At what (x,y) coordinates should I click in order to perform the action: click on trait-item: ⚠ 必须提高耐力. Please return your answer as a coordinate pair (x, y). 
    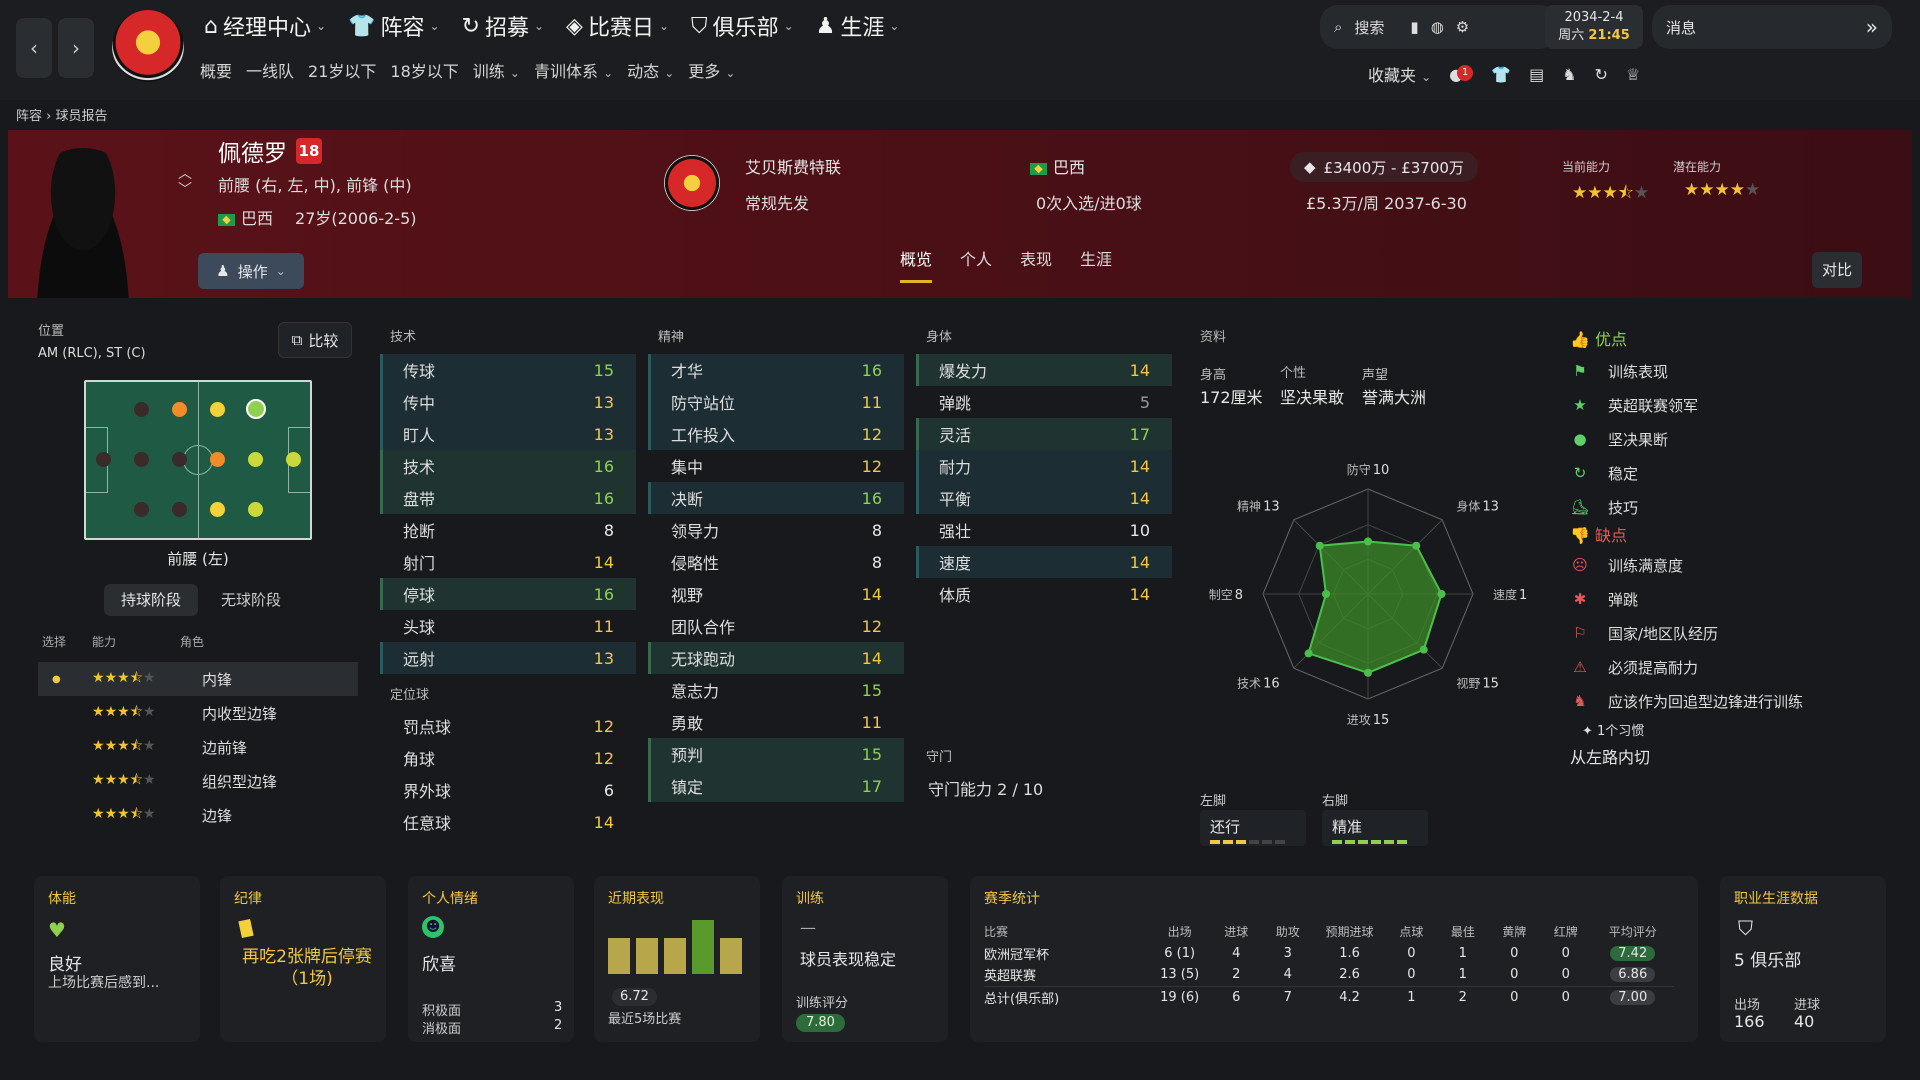
    Looking at the image, I should click on (1735, 667).